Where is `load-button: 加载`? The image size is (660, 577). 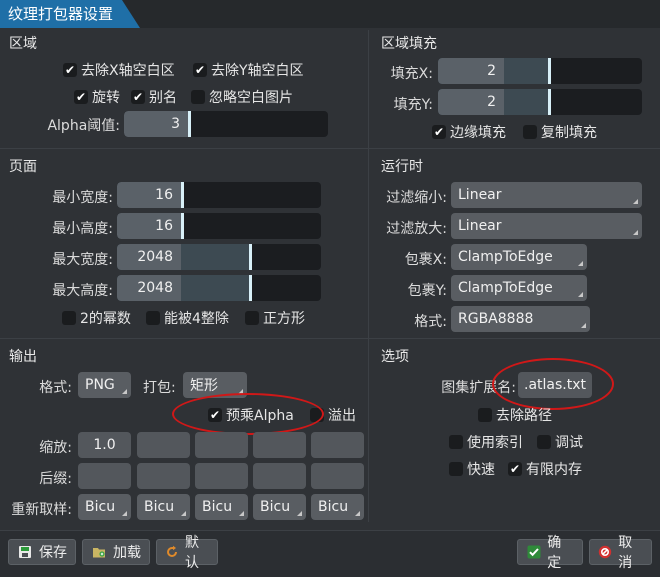
load-button: 加载 is located at coordinates (116, 552).